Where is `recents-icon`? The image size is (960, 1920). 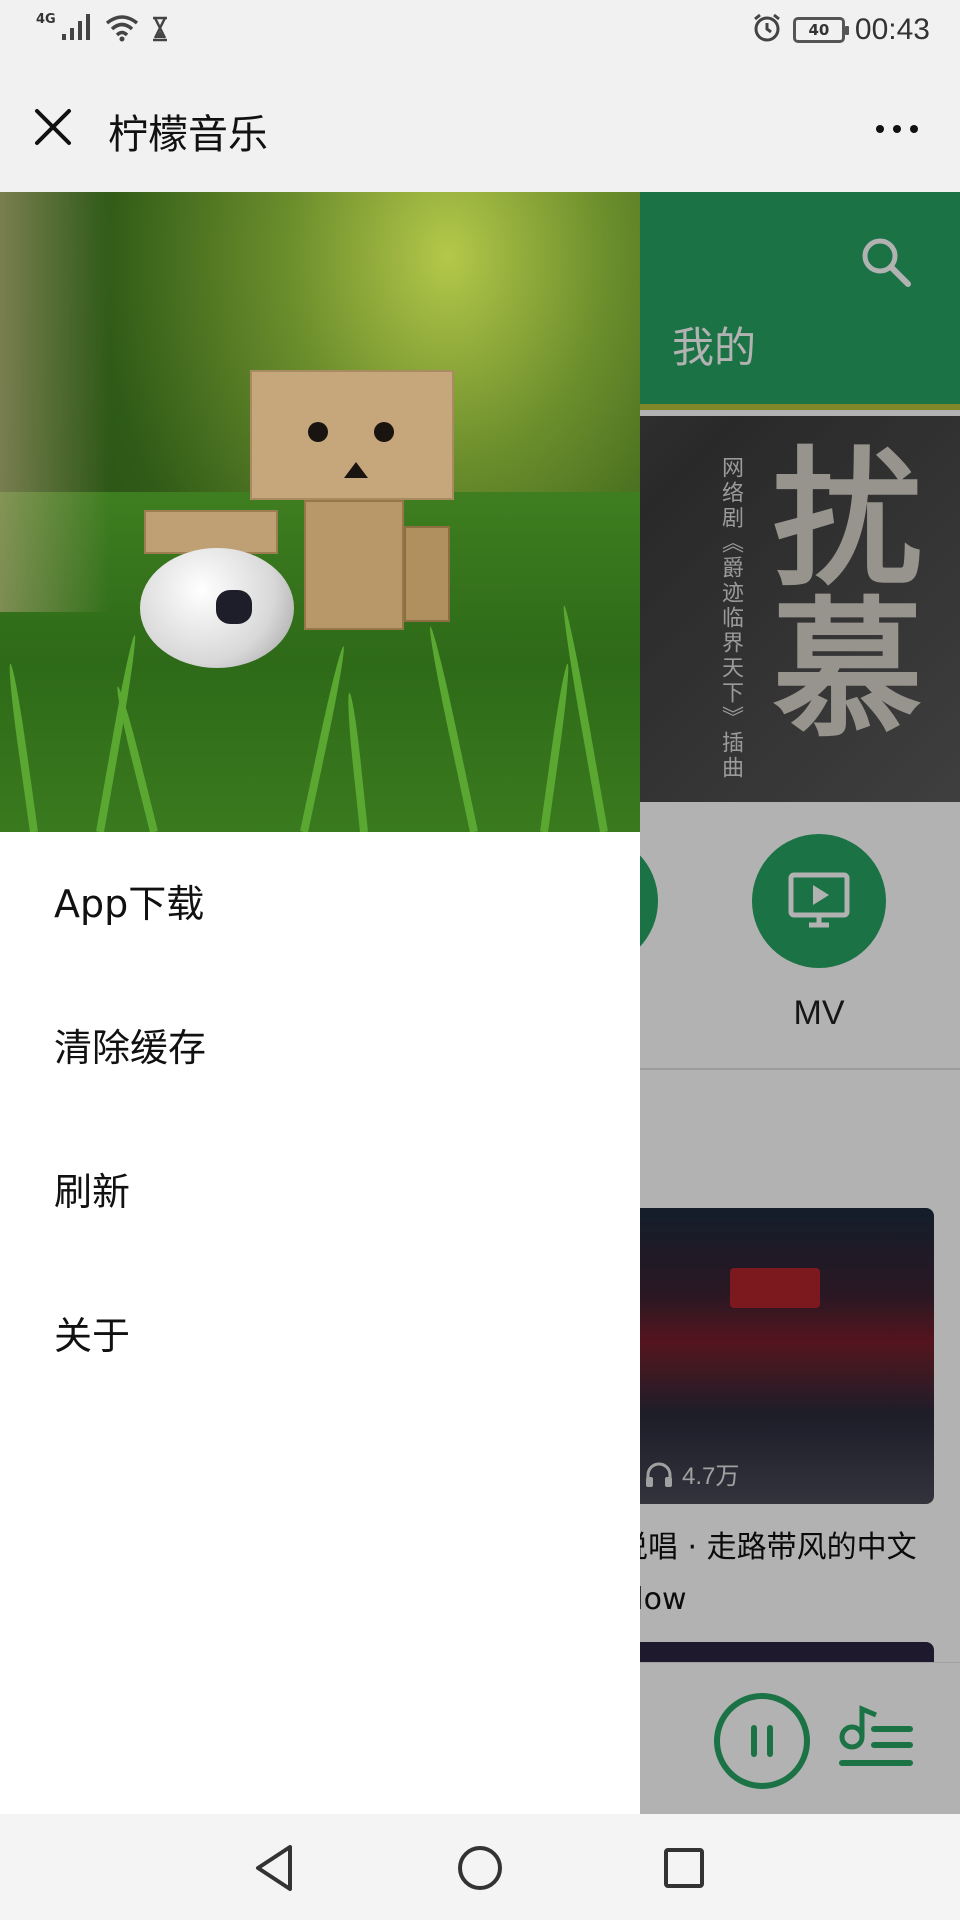
recents-icon is located at coordinates (684, 1868).